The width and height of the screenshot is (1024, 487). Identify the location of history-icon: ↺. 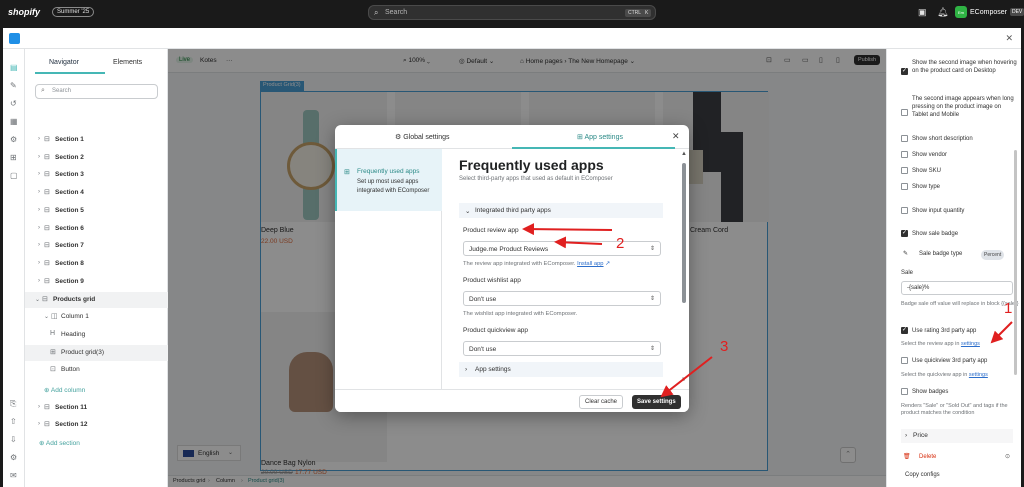
(13, 103).